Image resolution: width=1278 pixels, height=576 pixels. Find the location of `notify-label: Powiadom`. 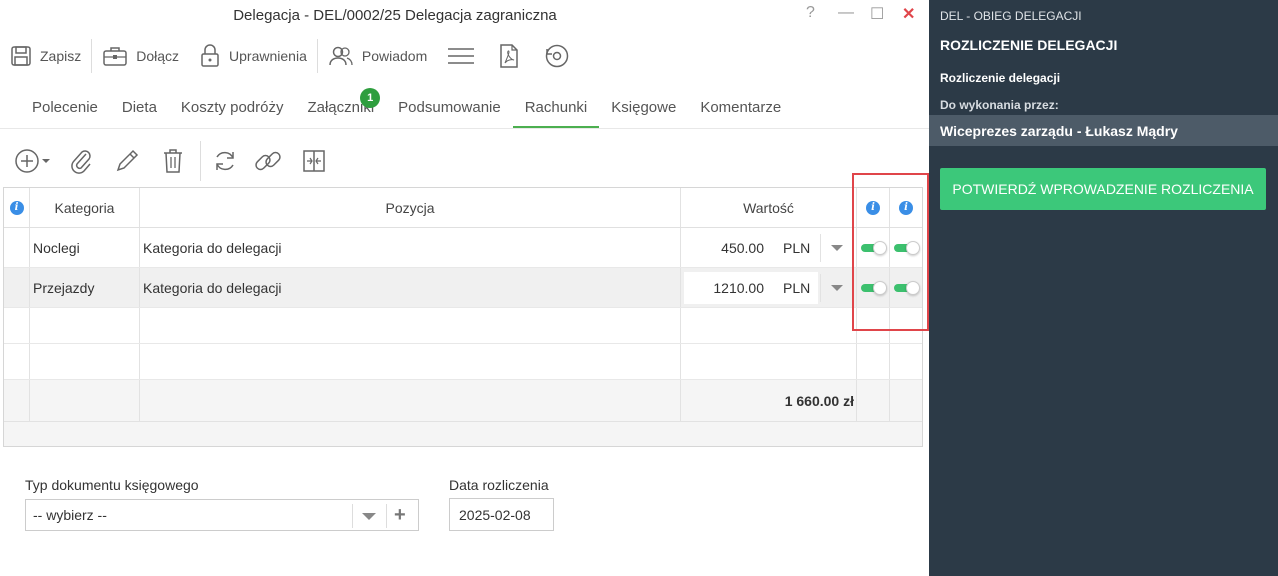

notify-label: Powiadom is located at coordinates (394, 56).